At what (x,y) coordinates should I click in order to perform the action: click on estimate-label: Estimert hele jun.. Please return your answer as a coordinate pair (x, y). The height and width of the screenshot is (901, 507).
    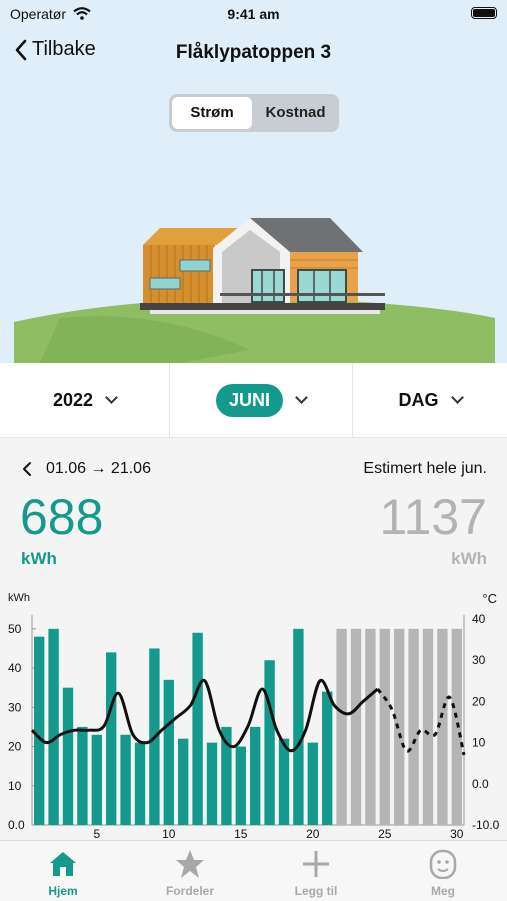
    Looking at the image, I should click on (425, 468).